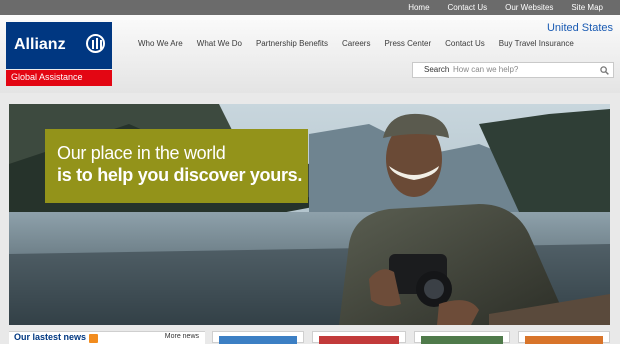  I want to click on utility-links: Home Contact Us Our Websites Site Map, so click(505, 7).